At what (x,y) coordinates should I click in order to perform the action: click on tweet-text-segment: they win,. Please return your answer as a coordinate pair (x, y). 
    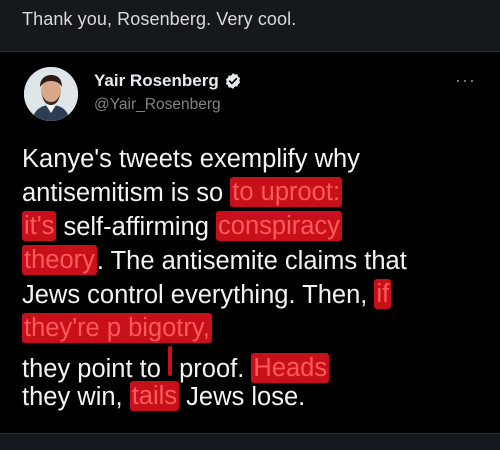
    Looking at the image, I should click on (76, 397).